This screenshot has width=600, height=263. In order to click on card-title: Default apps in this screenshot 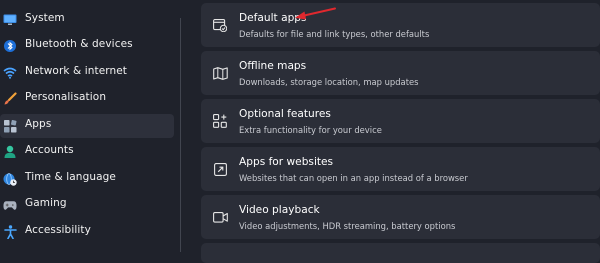, I will do `click(273, 18)`.